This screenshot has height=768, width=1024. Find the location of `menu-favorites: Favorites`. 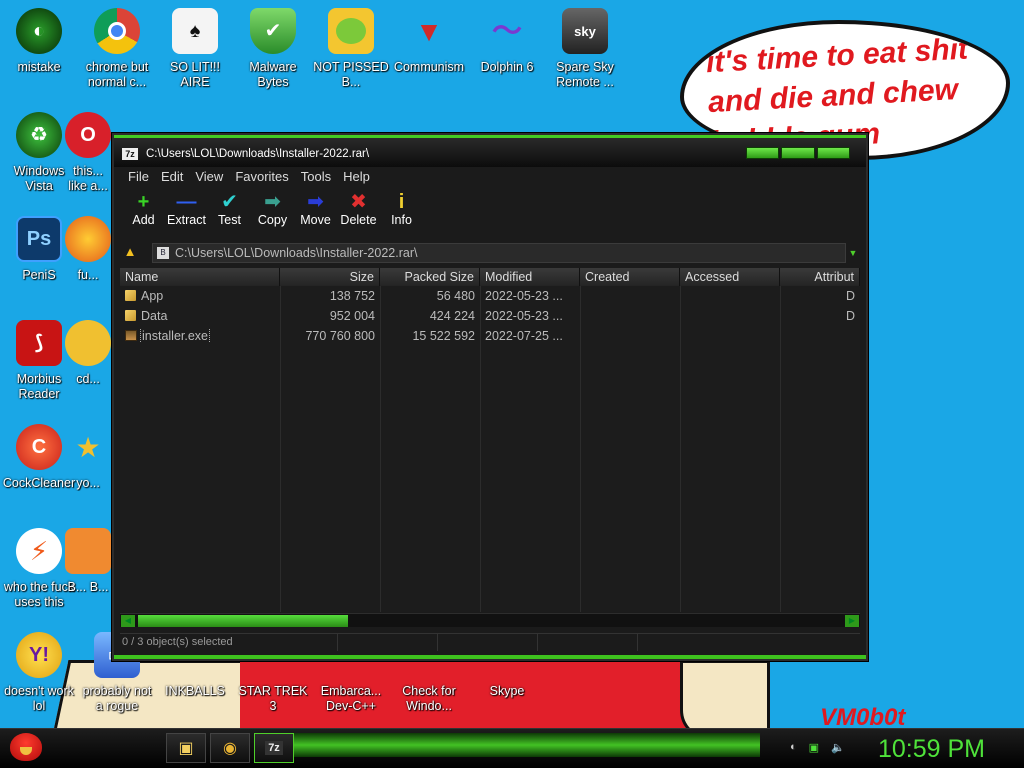

menu-favorites: Favorites is located at coordinates (261, 177).